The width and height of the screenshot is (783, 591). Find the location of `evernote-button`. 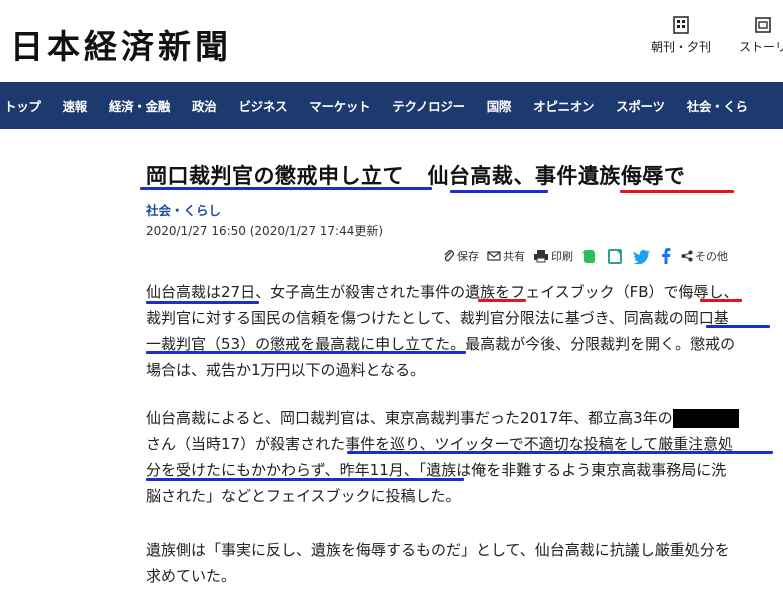

evernote-button is located at coordinates (590, 256).